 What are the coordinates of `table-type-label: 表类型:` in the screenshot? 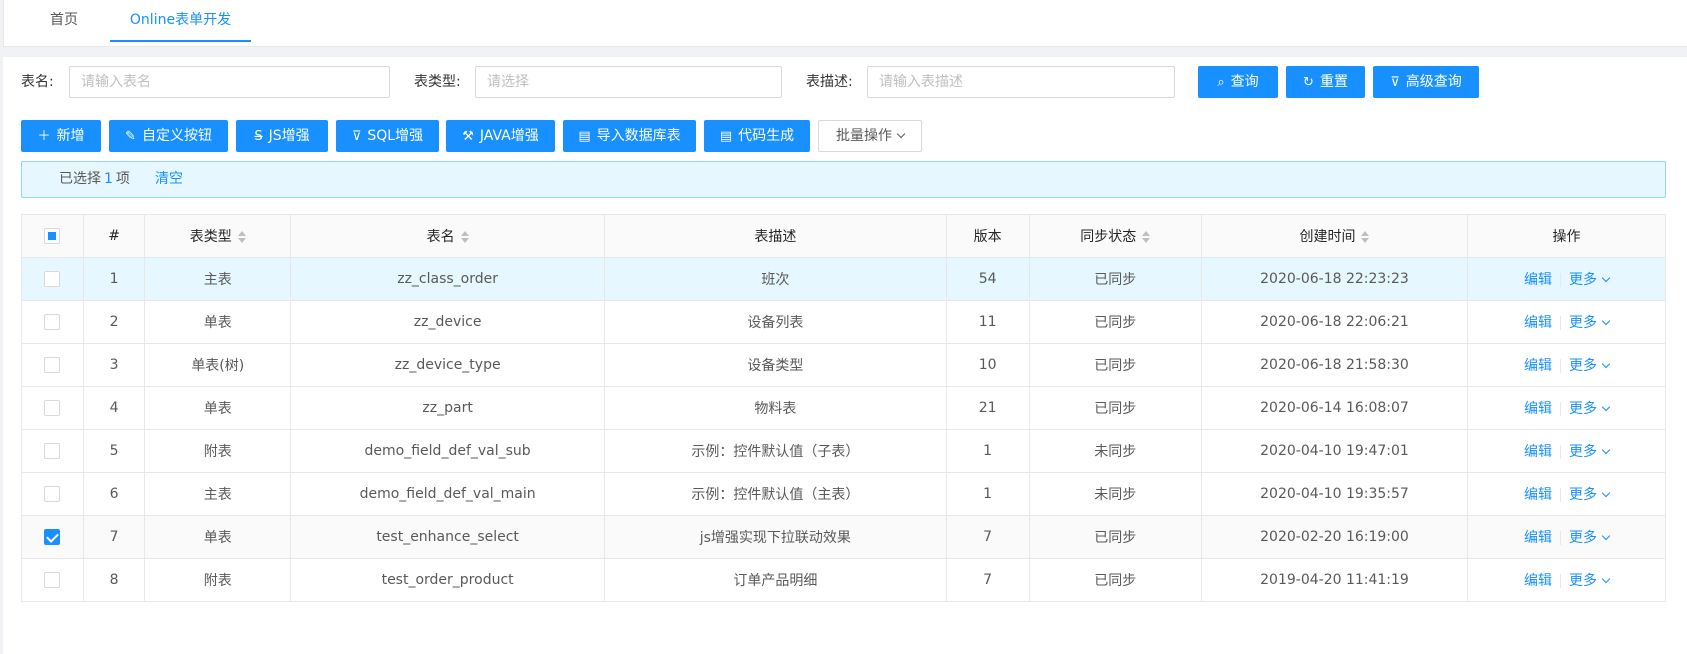 It's located at (437, 82).